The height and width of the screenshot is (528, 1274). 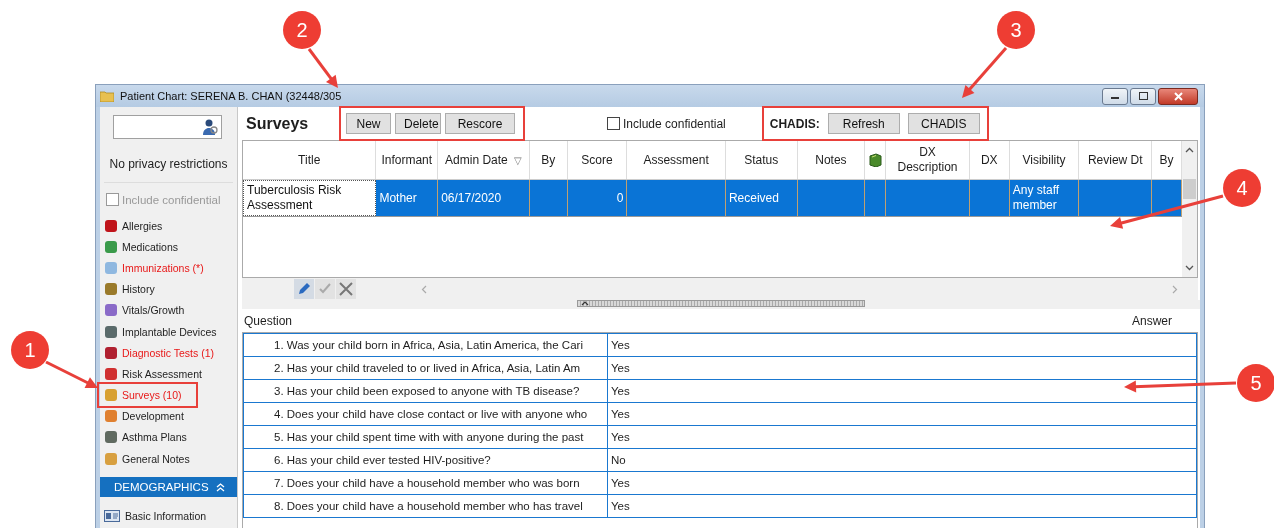 What do you see at coordinates (761, 160) in the screenshot?
I see `column-header: Status` at bounding box center [761, 160].